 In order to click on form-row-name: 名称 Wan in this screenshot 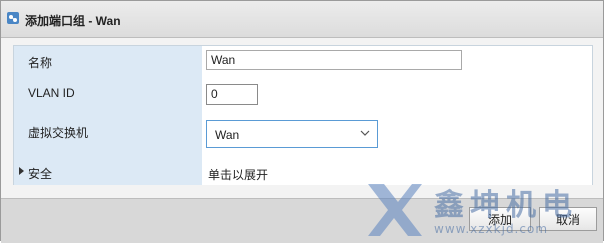, I will do `click(303, 61)`.